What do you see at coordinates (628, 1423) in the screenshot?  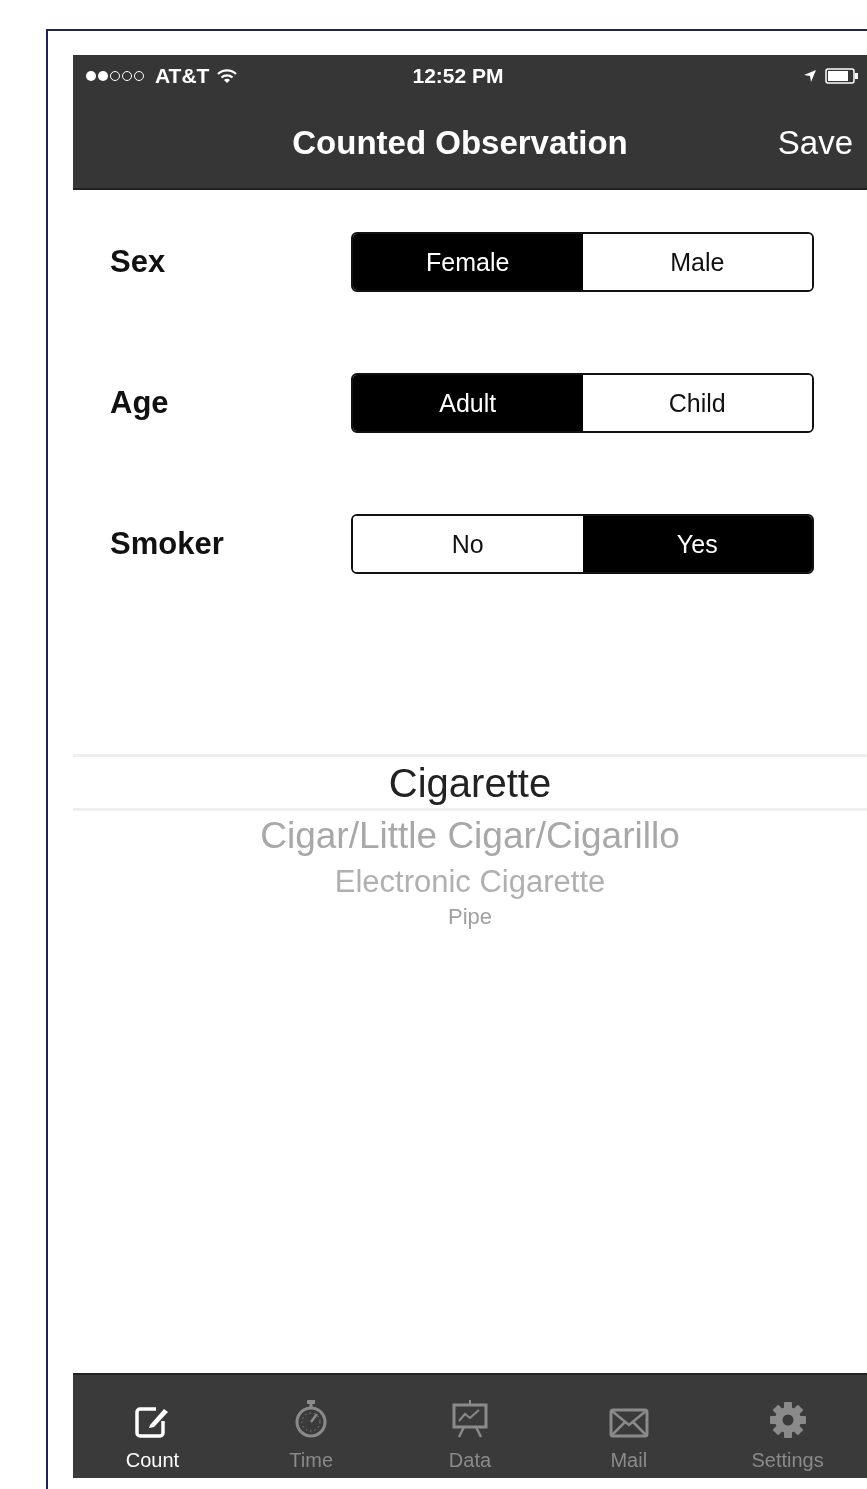 I see `envelope-icon` at bounding box center [628, 1423].